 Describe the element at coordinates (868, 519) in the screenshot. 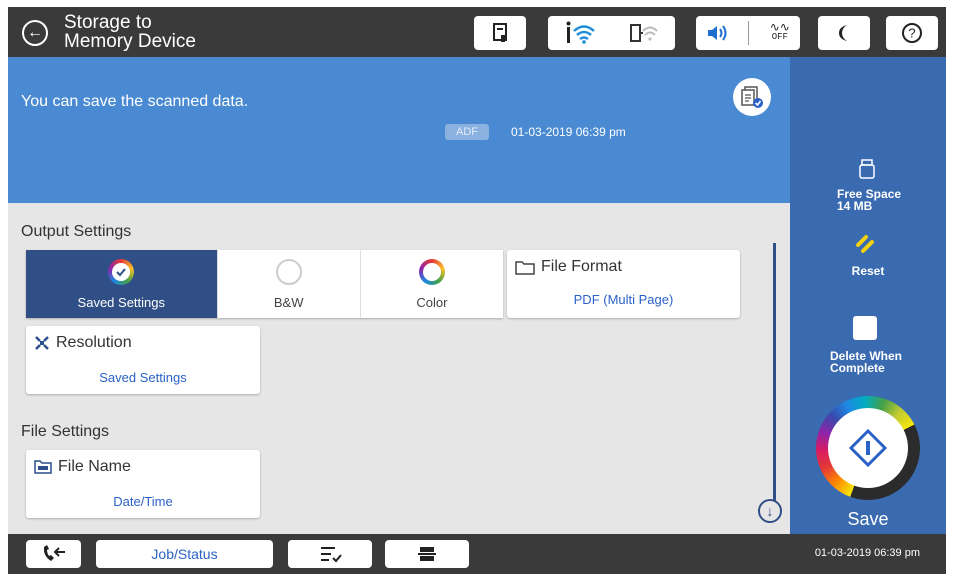

I see `save-label: Save` at that location.